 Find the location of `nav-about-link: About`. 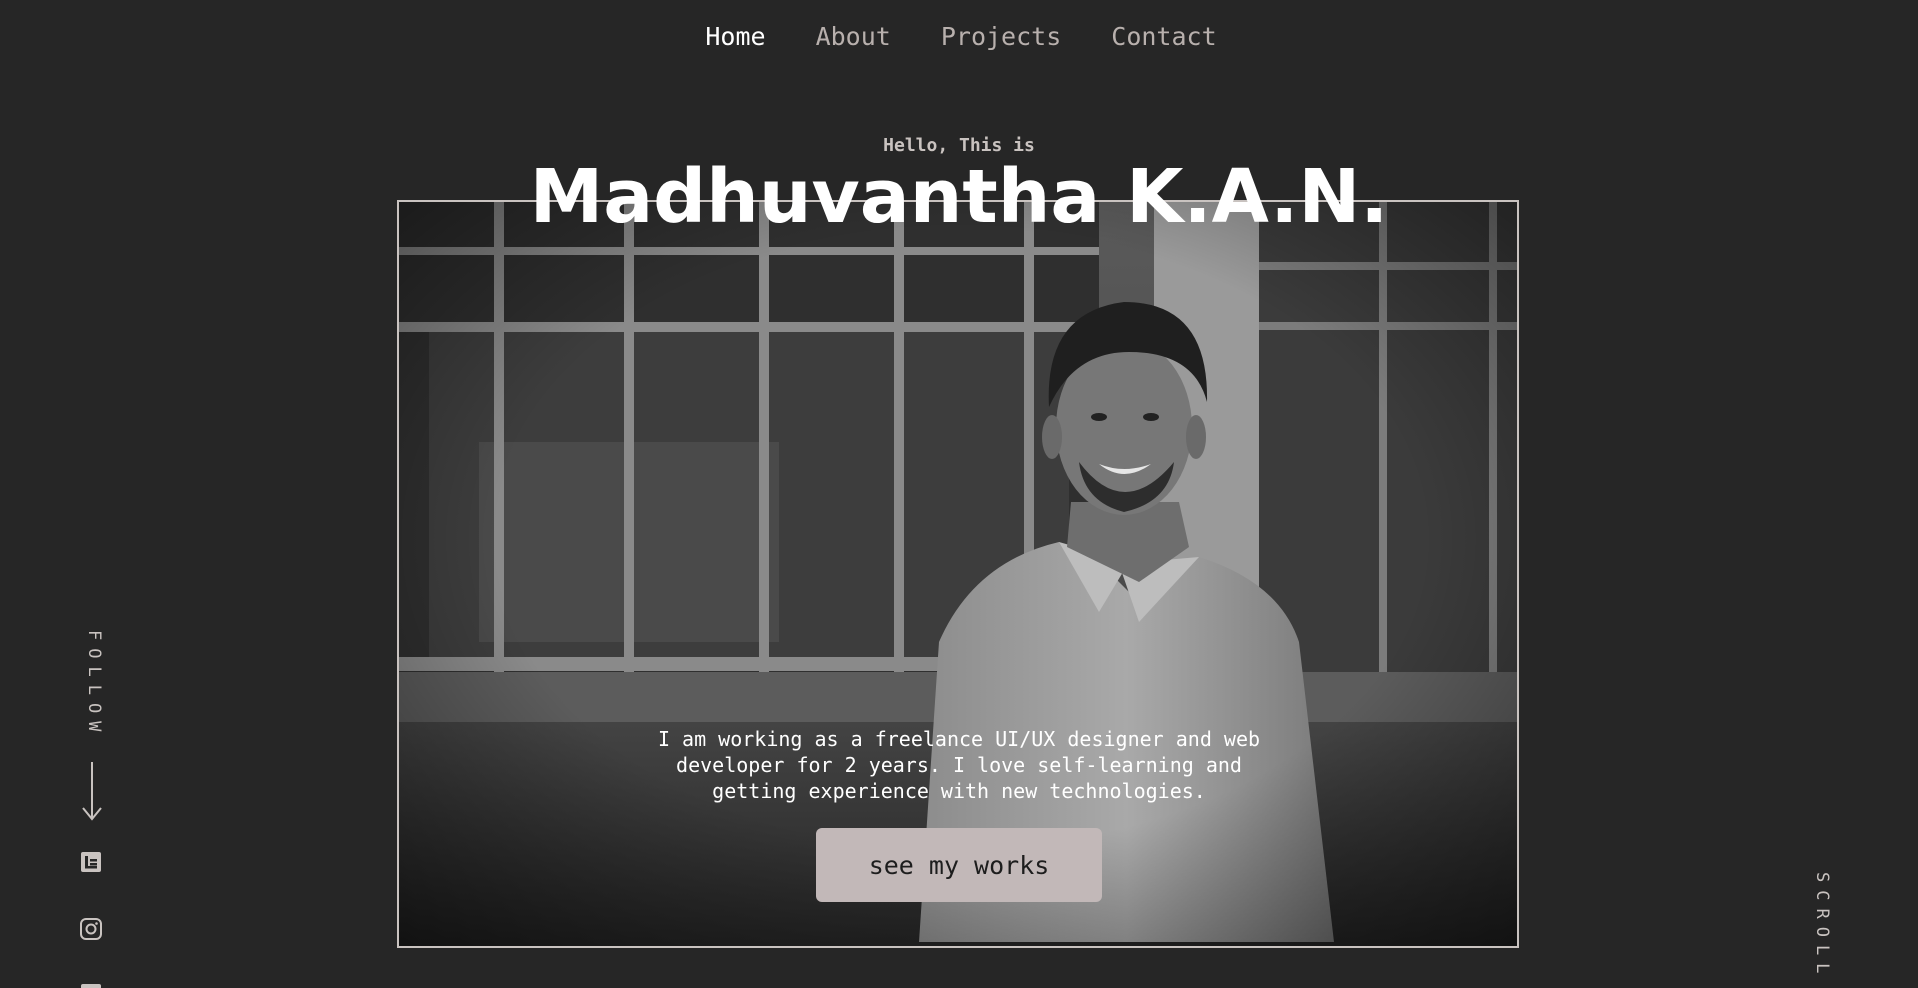

nav-about-link: About is located at coordinates (853, 36).